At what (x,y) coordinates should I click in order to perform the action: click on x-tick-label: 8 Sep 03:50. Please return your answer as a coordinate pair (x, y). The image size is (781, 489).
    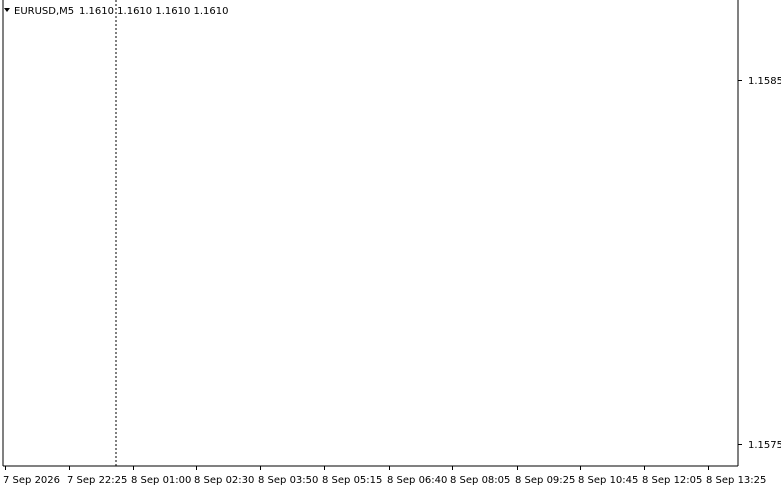
    Looking at the image, I should click on (288, 480).